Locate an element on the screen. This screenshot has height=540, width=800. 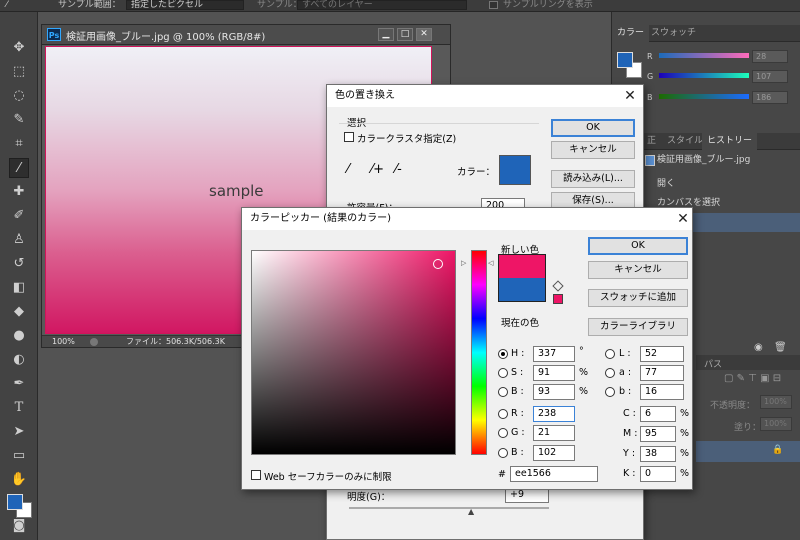
quick-mask-icon: ◙ is located at coordinates (19, 526).